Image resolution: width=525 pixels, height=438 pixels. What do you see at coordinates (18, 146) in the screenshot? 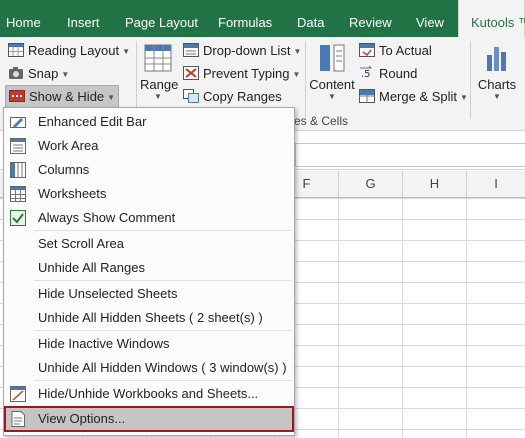
I see `work-area-icon` at bounding box center [18, 146].